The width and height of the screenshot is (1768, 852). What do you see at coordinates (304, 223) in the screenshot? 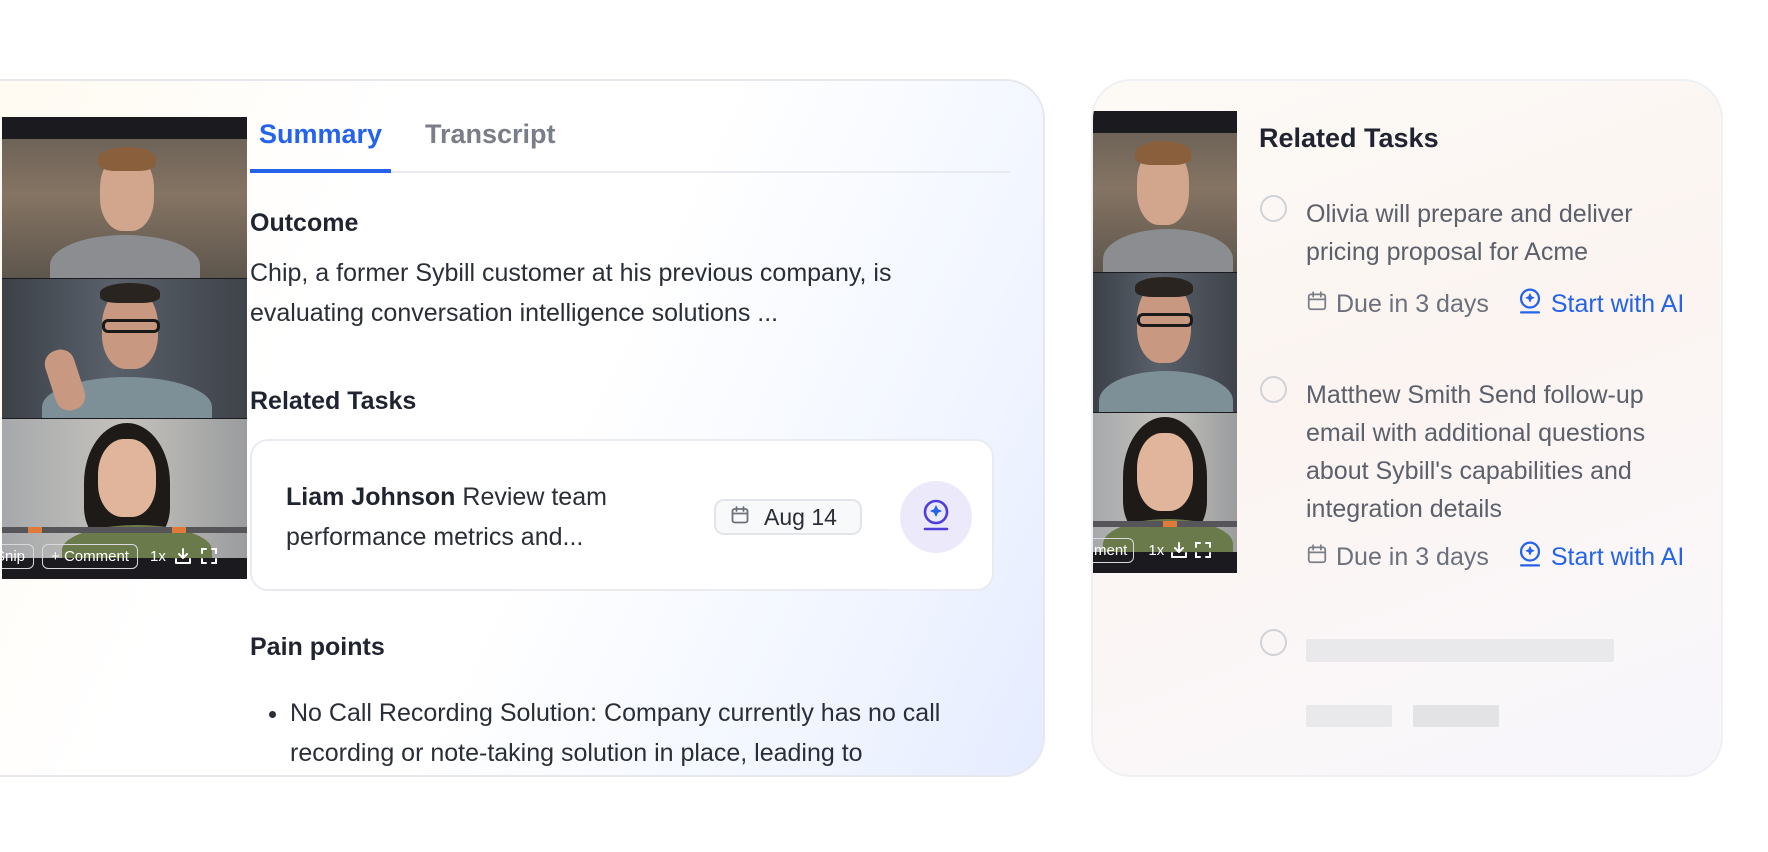
I see `outcome-heading: Outcome` at bounding box center [304, 223].